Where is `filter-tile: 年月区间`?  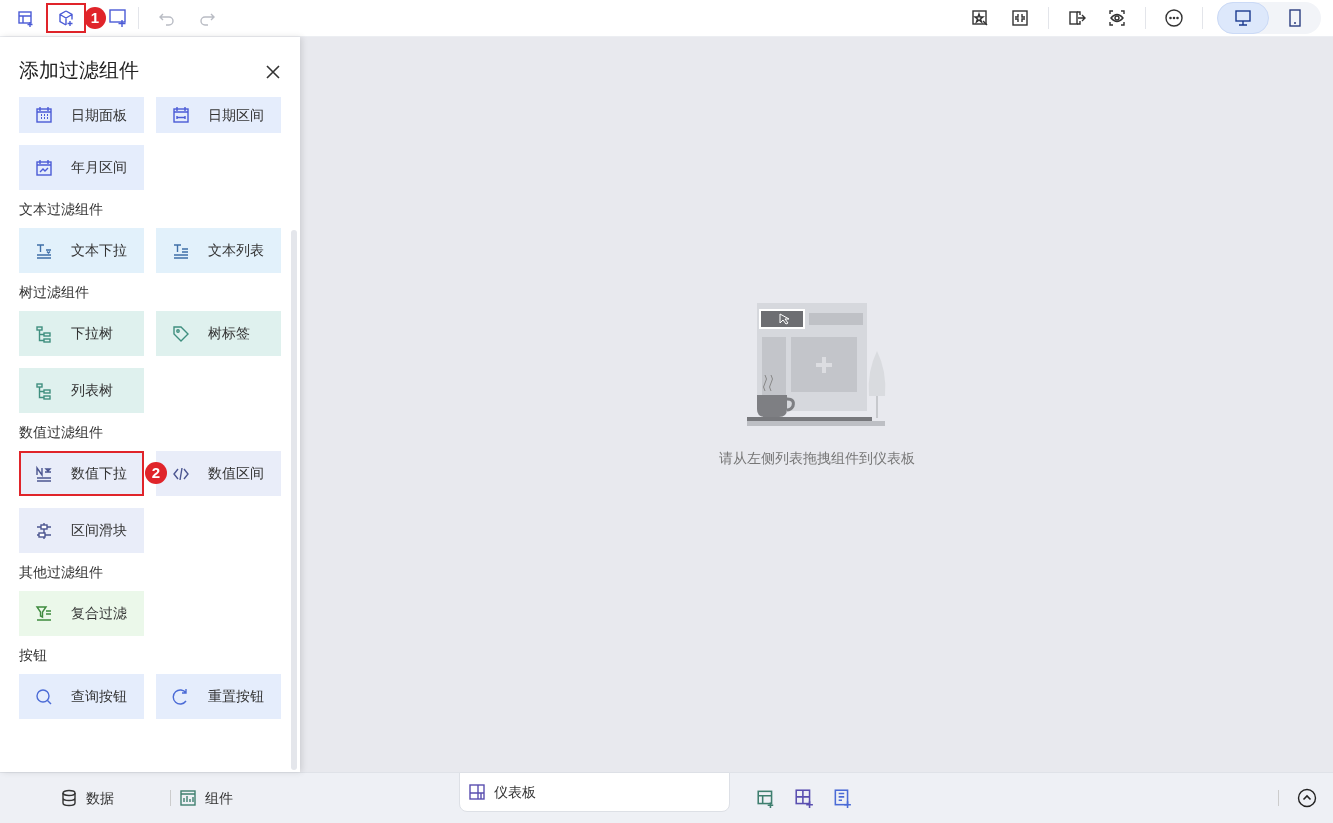 filter-tile: 年月区间 is located at coordinates (81, 167).